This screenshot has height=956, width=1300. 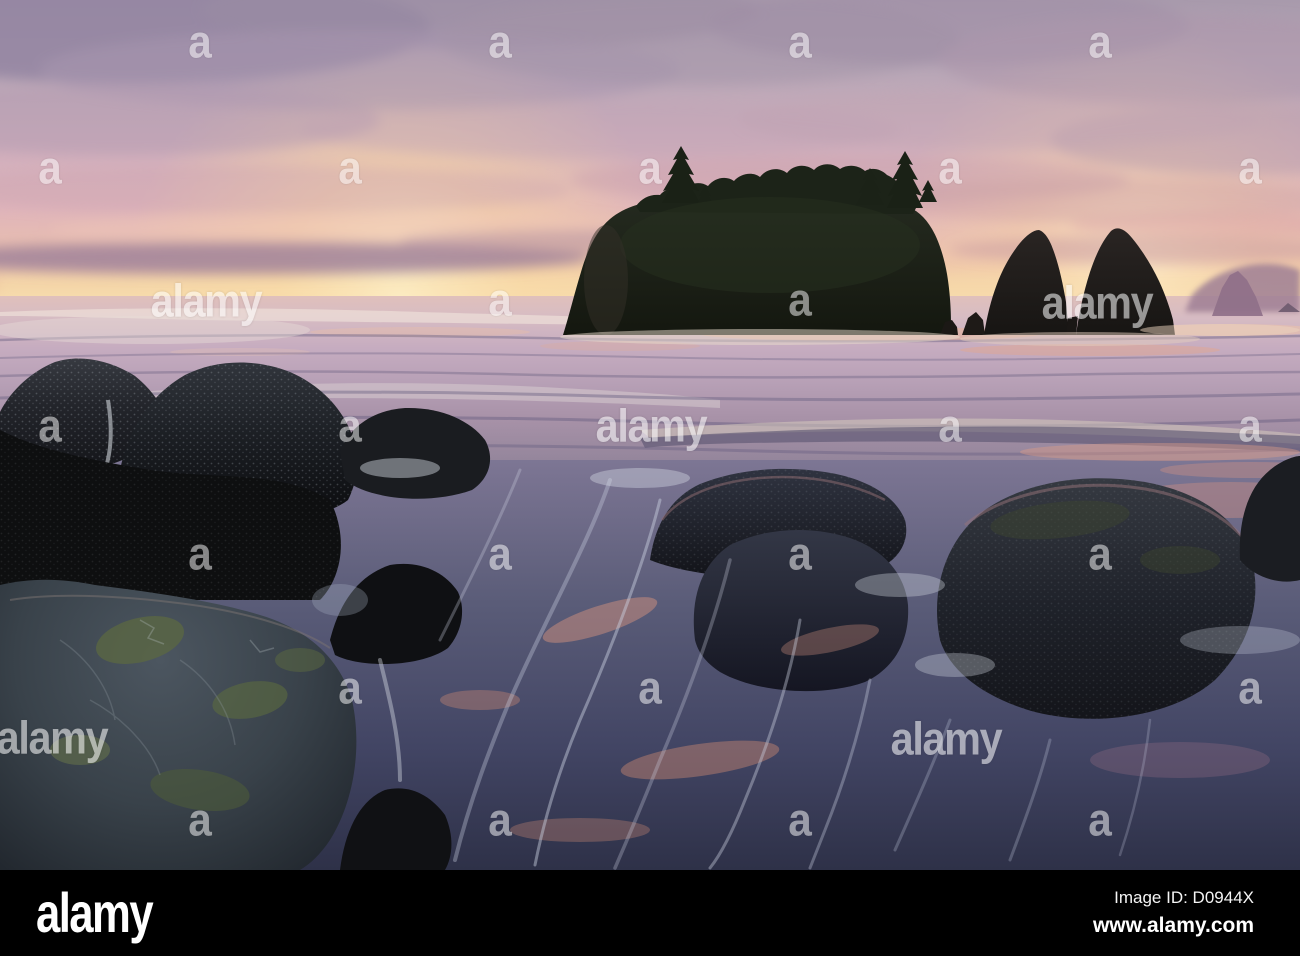 What do you see at coordinates (1173, 925) in the screenshot?
I see `alamy-website-url: www.alamy.com` at bounding box center [1173, 925].